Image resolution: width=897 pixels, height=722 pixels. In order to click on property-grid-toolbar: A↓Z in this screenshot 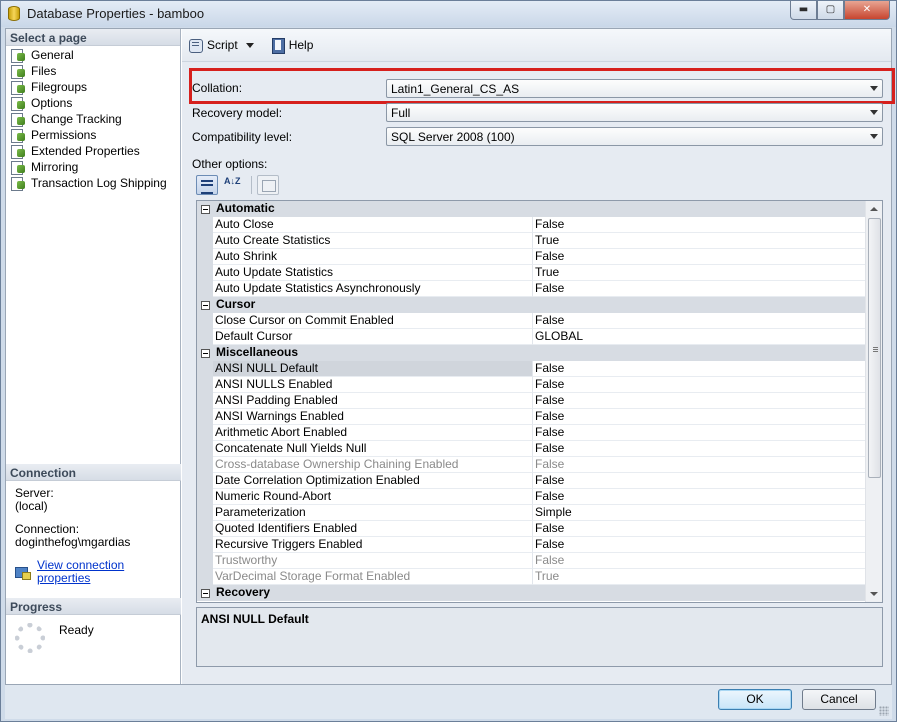, I will do `click(239, 185)`.